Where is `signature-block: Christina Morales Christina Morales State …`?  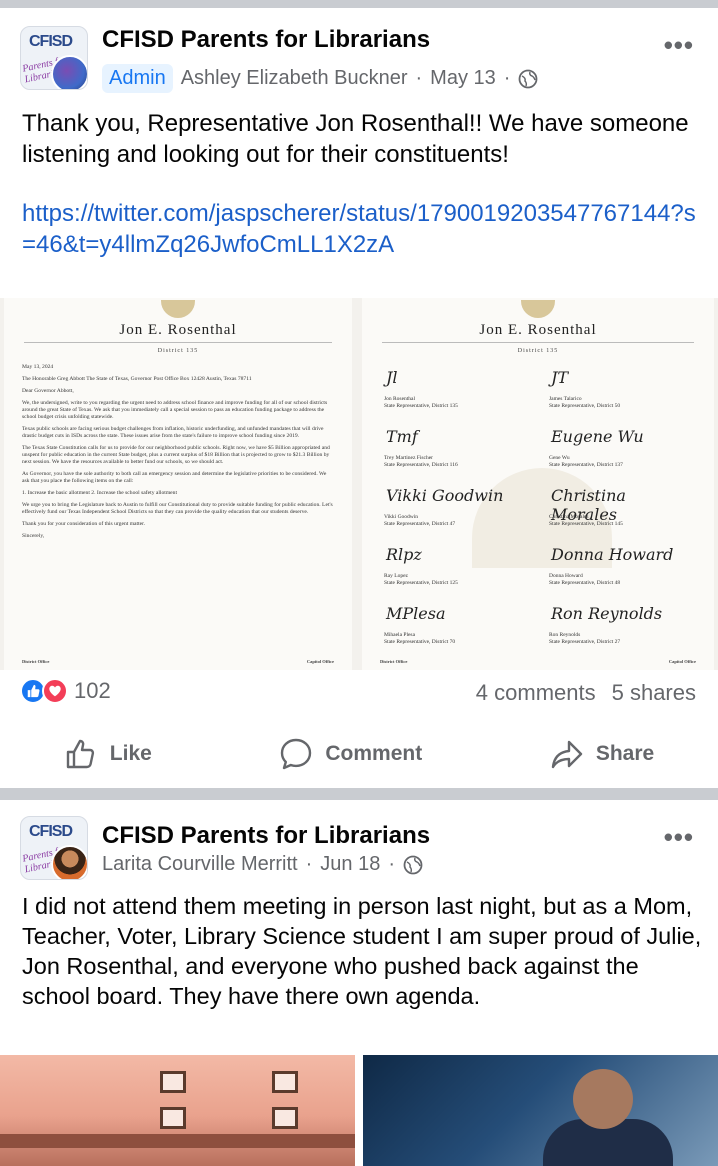
signature-block: Christina Morales Christina Morales State … is located at coordinates (621, 510).